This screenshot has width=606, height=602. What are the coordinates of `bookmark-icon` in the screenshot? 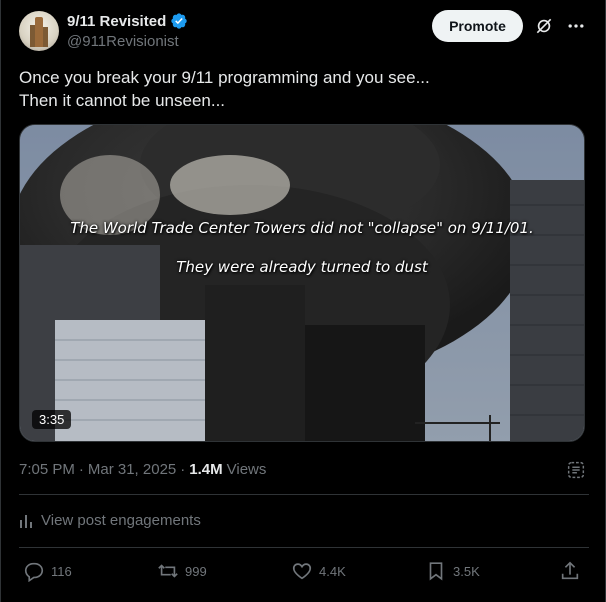 It's located at (436, 571).